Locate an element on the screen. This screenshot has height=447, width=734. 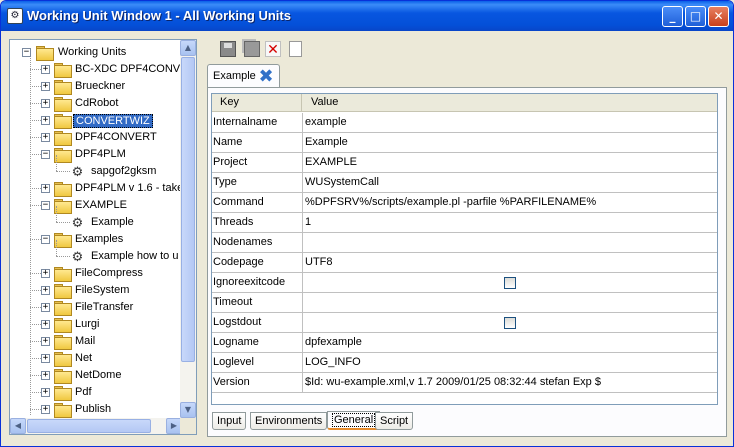
tab-script: Script is located at coordinates (394, 421).